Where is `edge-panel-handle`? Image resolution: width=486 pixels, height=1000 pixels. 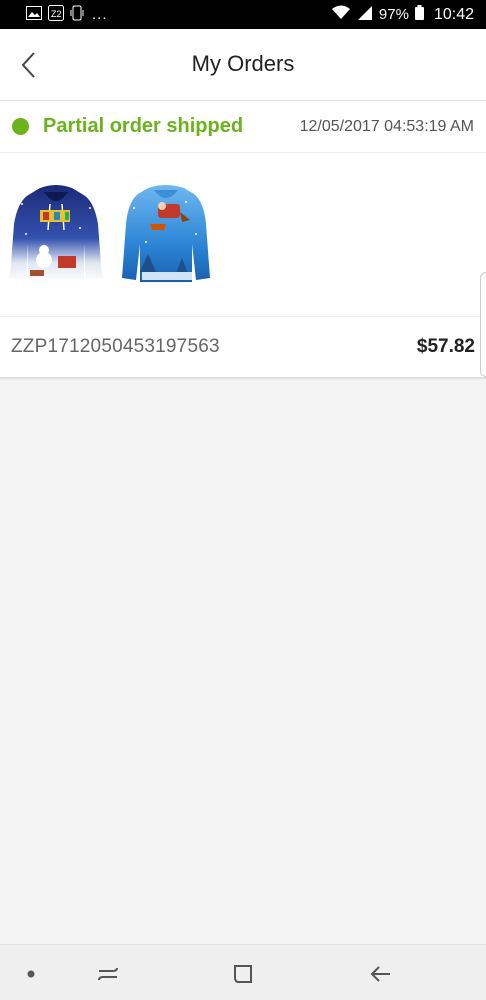
edge-panel-handle is located at coordinates (483, 324).